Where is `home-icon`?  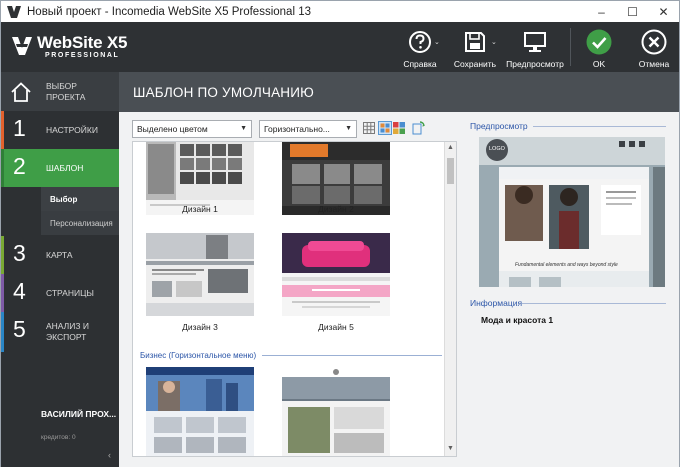 home-icon is located at coordinates (21, 92).